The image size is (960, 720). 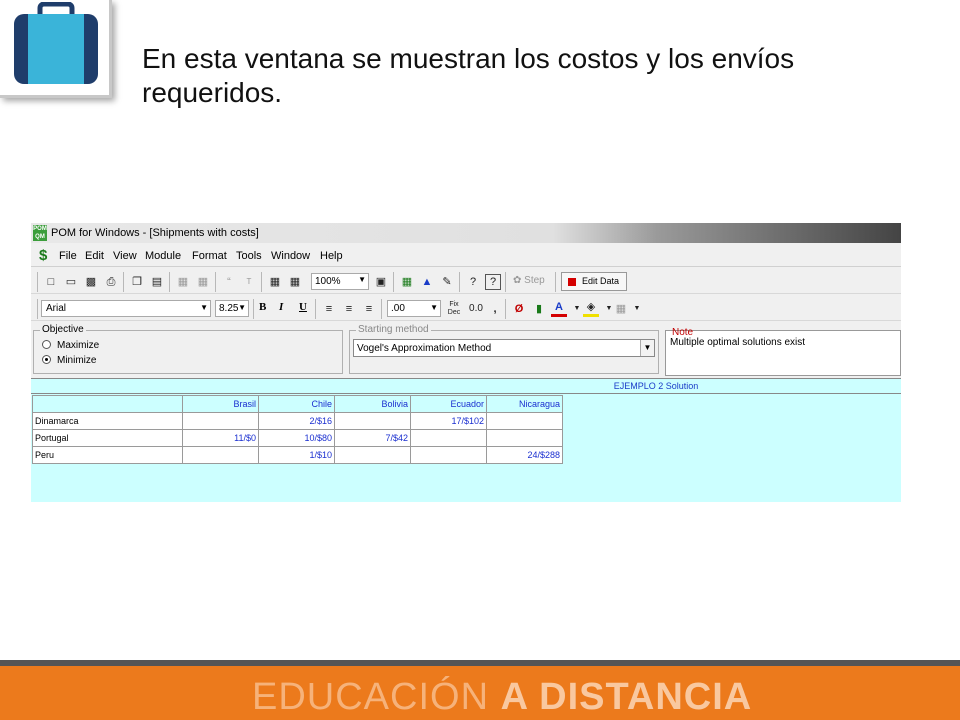 I want to click on full-screen-icon: ▣, so click(x=381, y=282).